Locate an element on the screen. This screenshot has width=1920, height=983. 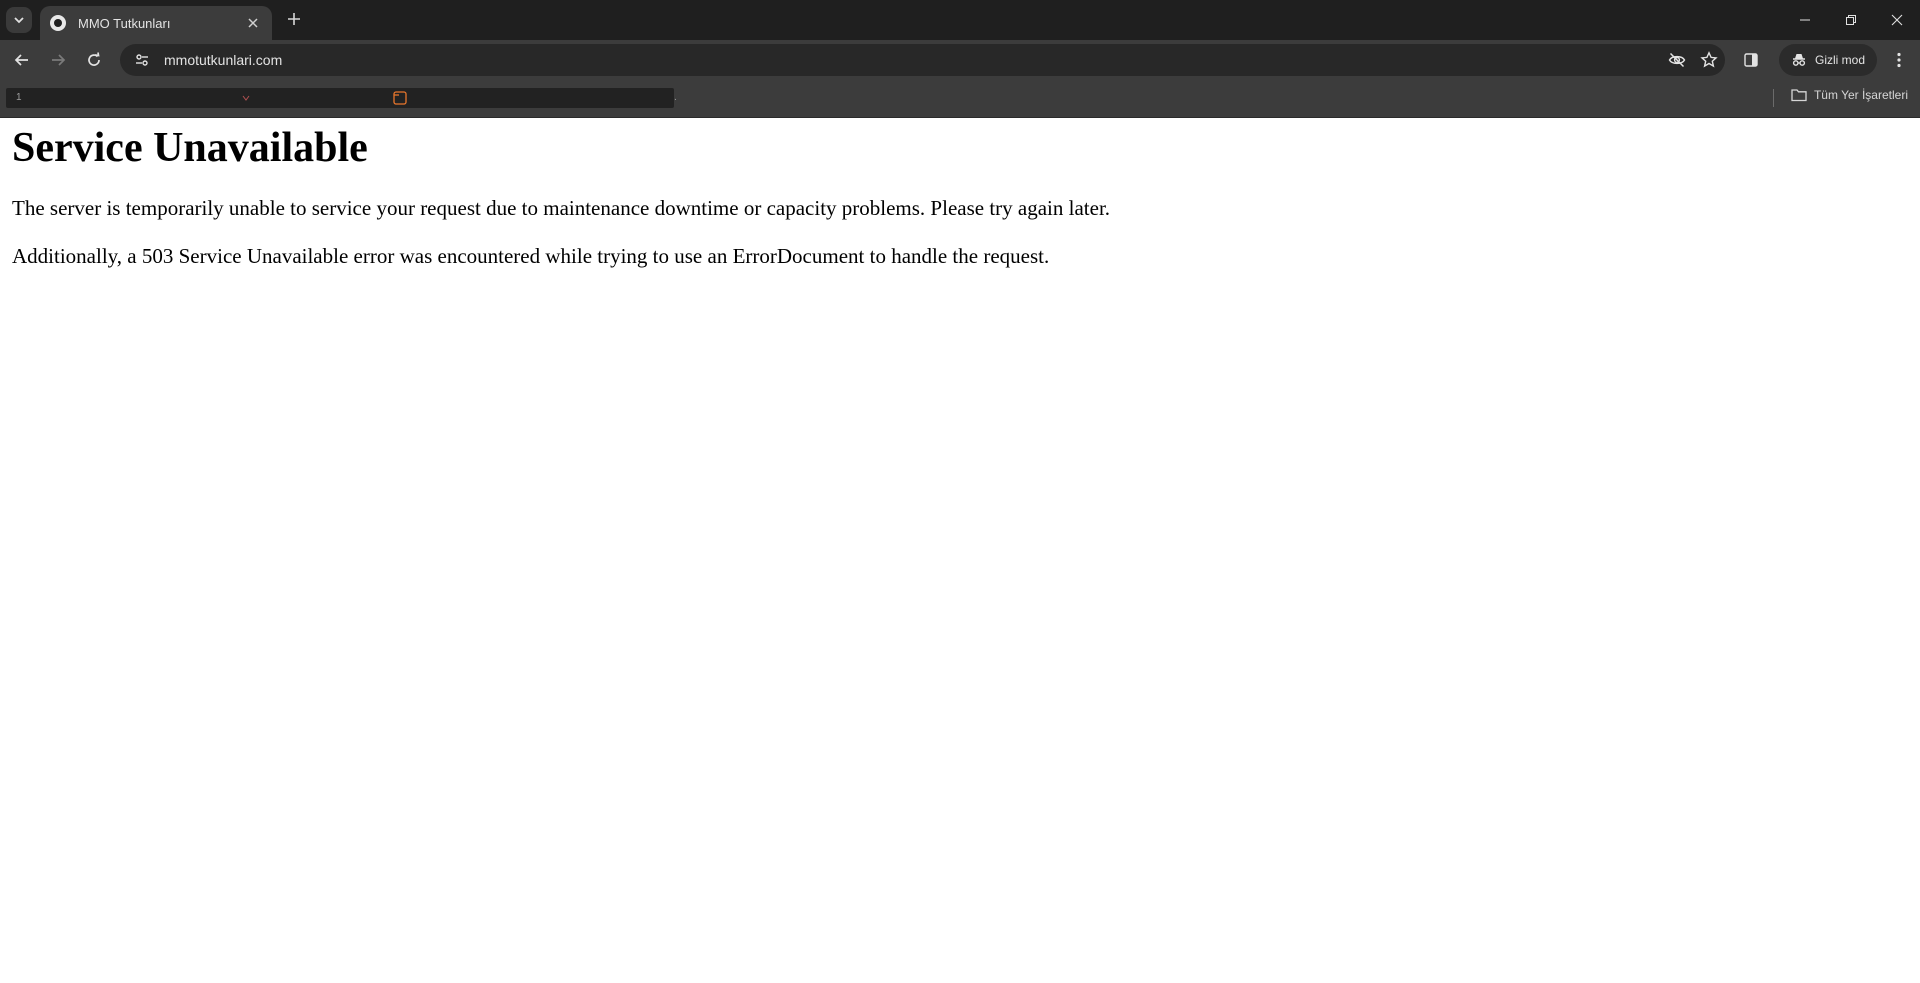
tab-title: MMO Tutkunları is located at coordinates (124, 23).